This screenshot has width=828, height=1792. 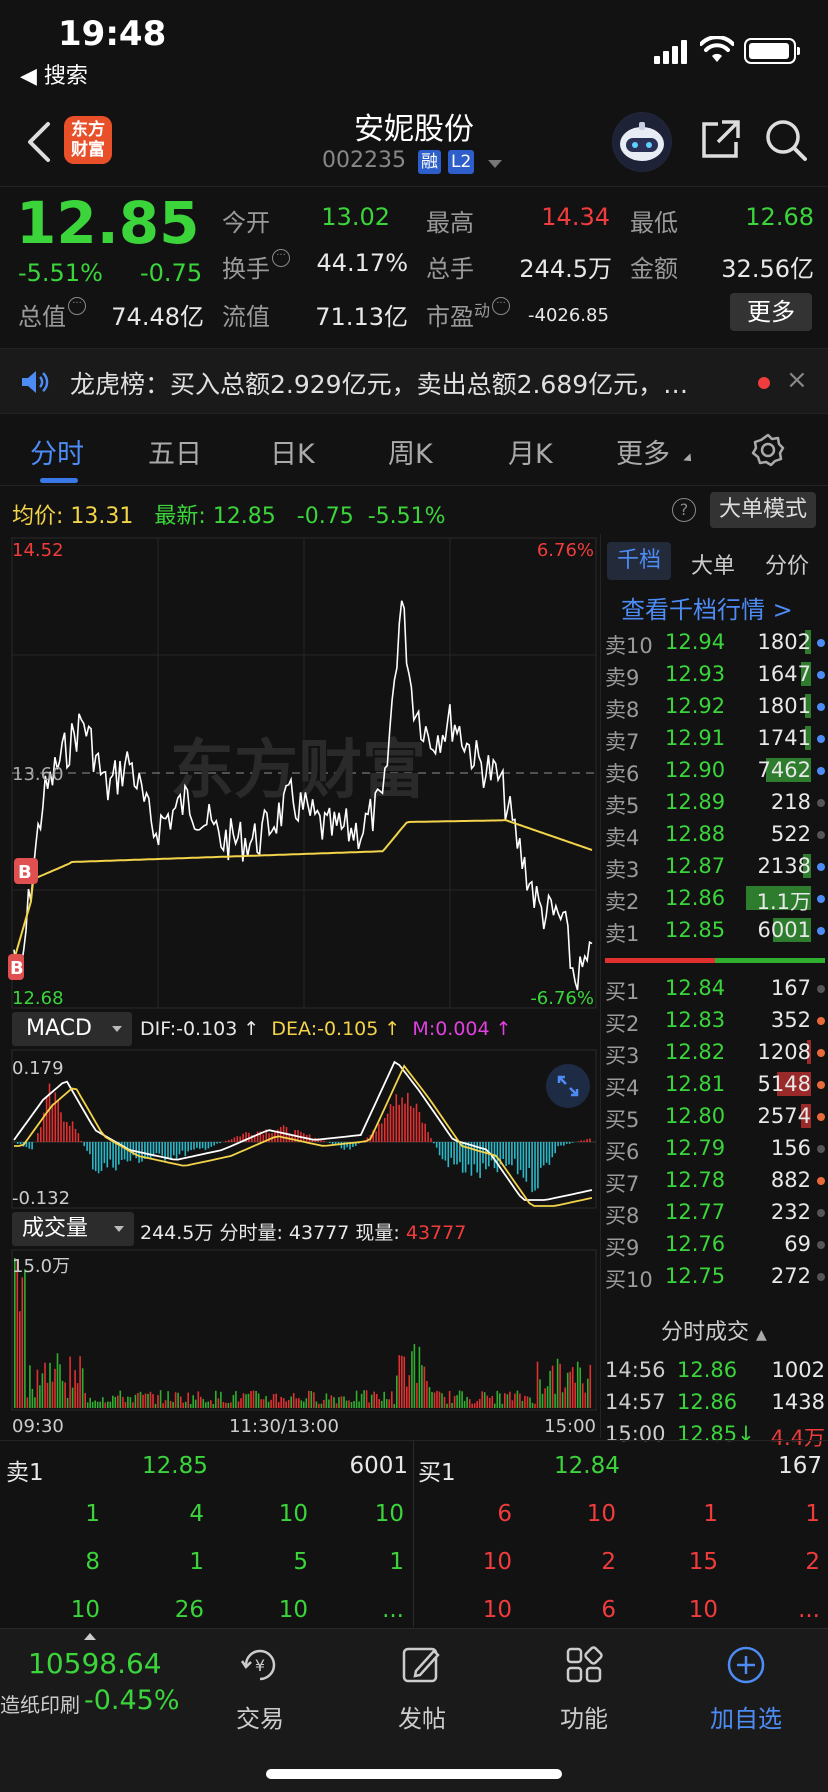 I want to click on buy-queue-cell: 1, so click(x=812, y=1514).